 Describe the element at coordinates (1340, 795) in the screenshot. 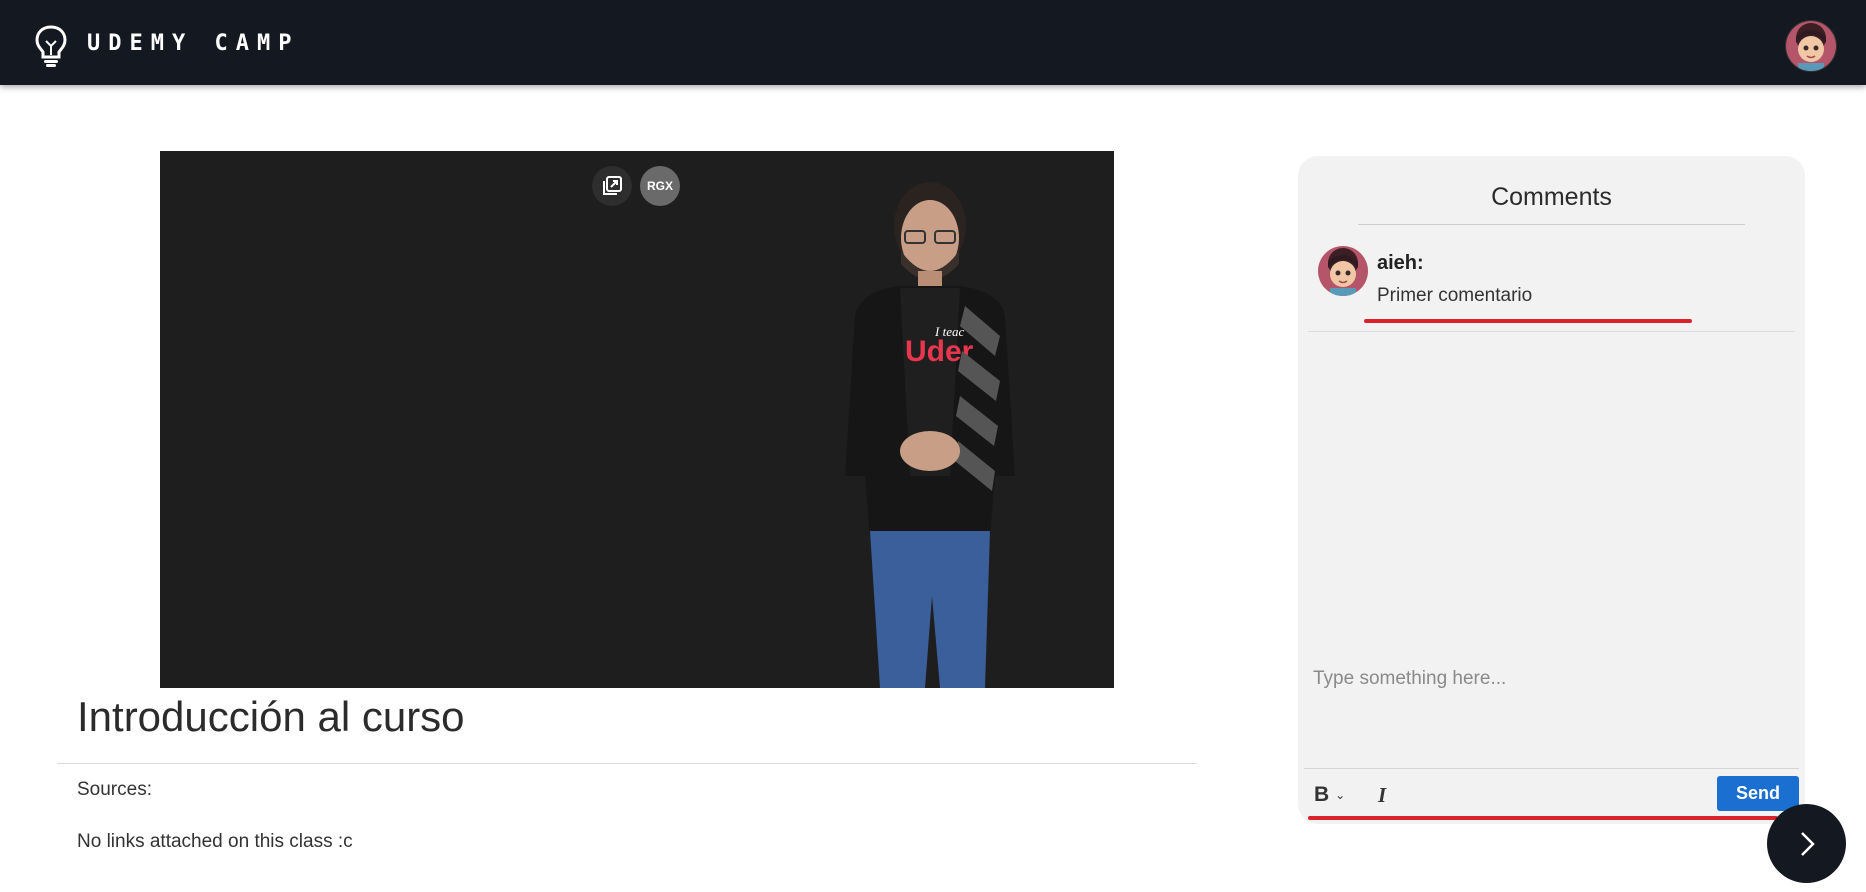

I see `chevron-down-icon: ⌄` at that location.